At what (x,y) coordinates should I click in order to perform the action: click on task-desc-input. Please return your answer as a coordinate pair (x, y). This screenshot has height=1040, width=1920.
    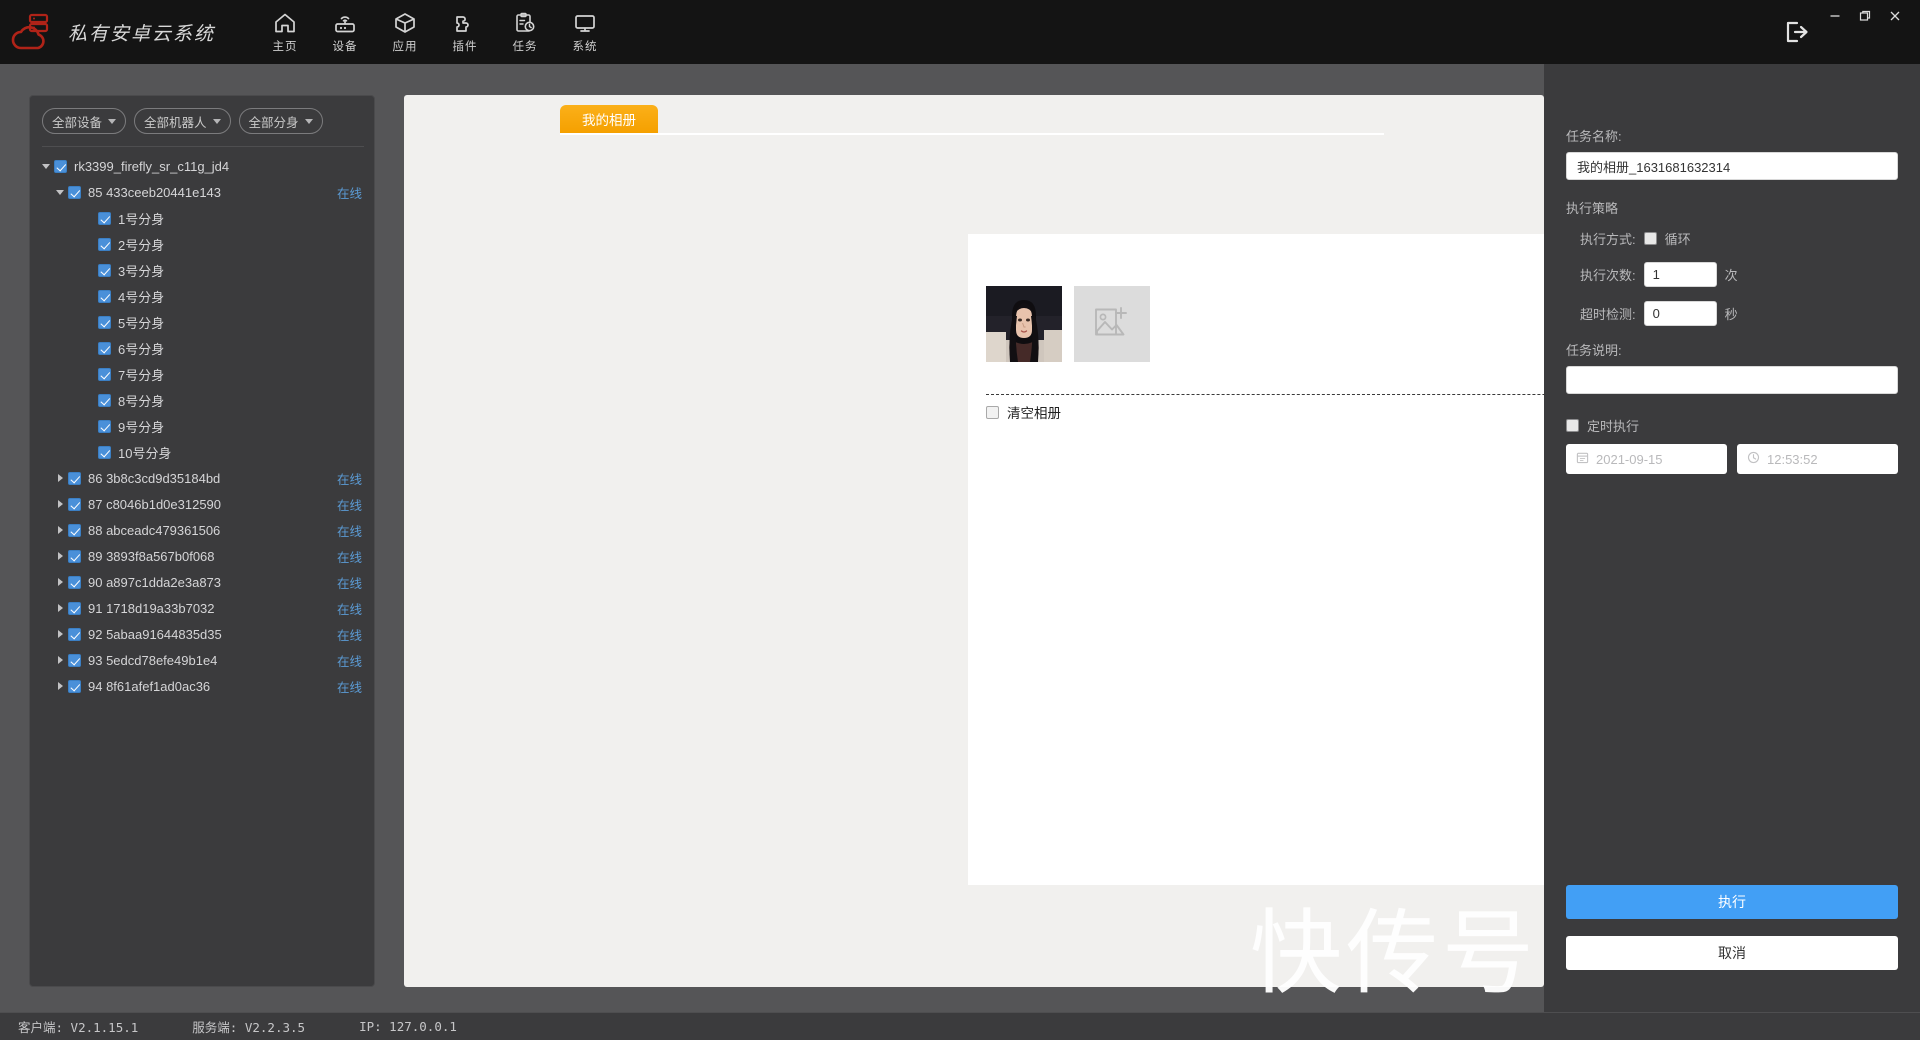
    Looking at the image, I should click on (1732, 380).